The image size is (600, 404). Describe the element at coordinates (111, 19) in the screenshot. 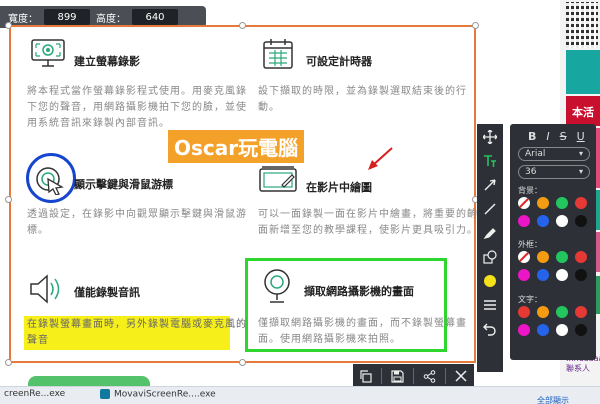

I see `height-label: 高度：` at that location.